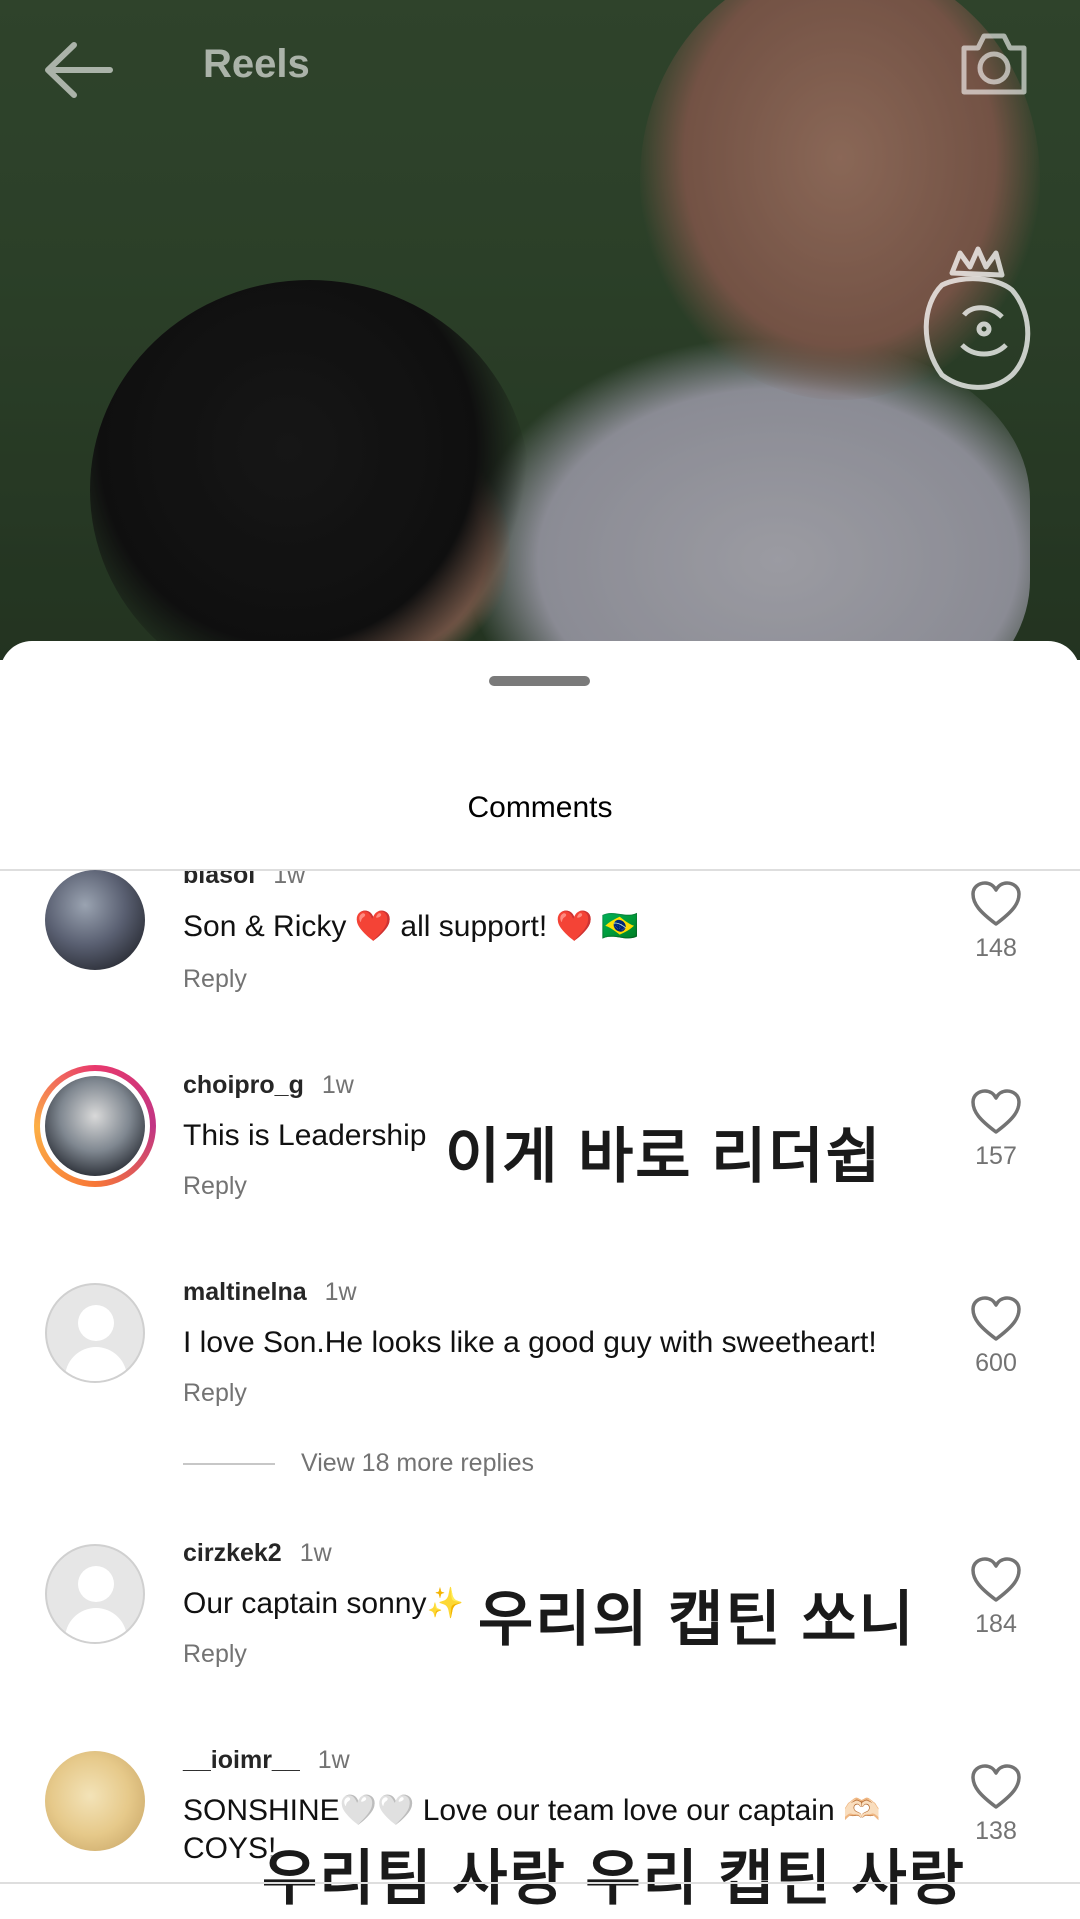 Image resolution: width=1080 pixels, height=1919 pixels. I want to click on comment-meta: cirzkek2 1w, so click(257, 1553).